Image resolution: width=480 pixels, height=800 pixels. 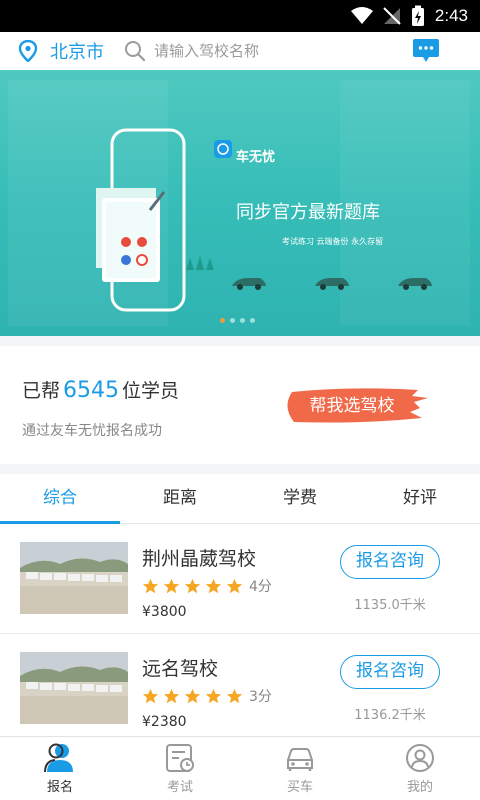 What do you see at coordinates (164, 722) in the screenshot?
I see `school-price: ¥2380` at bounding box center [164, 722].